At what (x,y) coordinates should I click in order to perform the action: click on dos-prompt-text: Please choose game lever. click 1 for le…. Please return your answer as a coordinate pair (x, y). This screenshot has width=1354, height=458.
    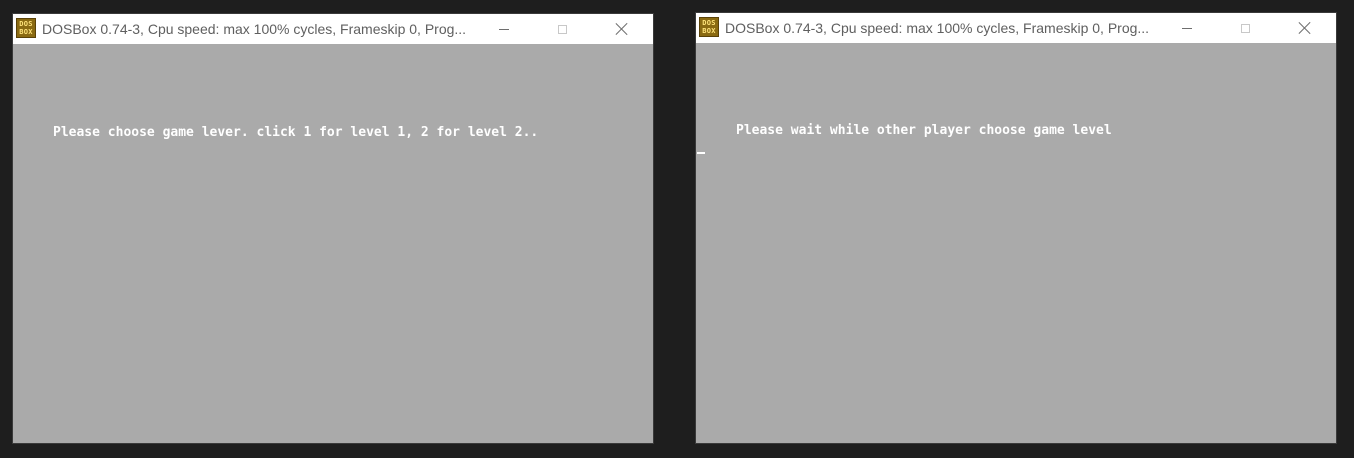
    Looking at the image, I should click on (296, 132).